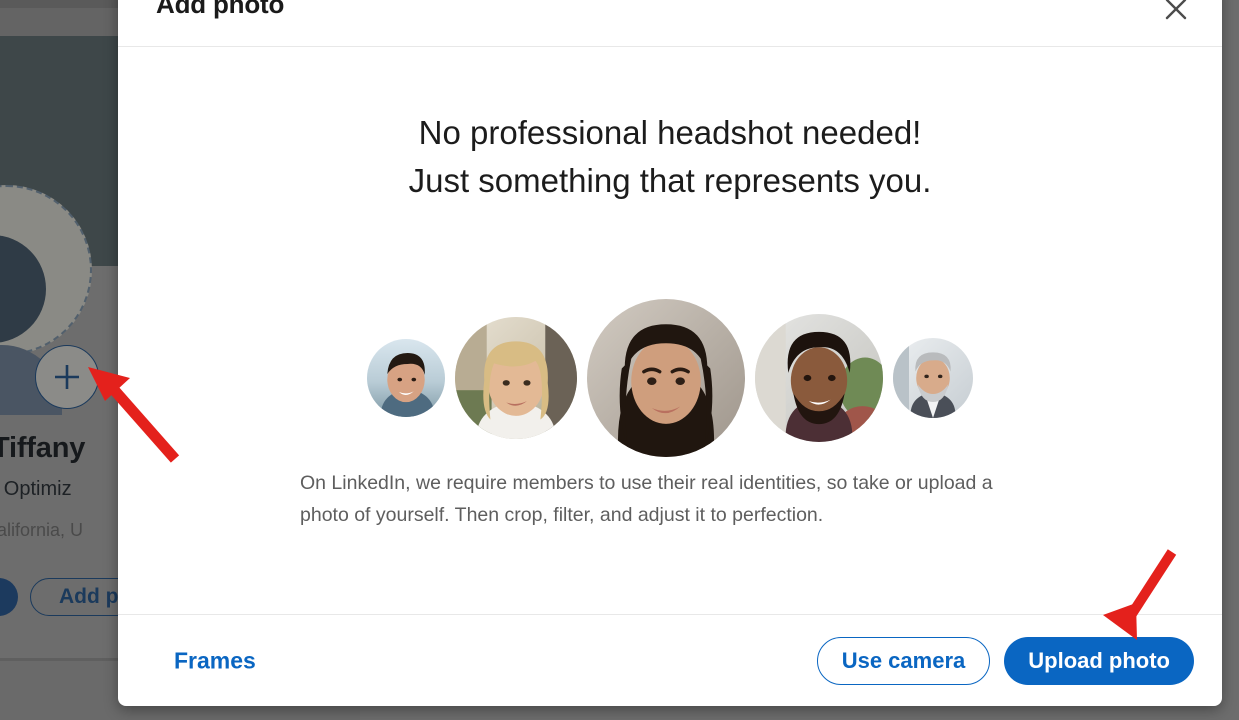  Describe the element at coordinates (670, 180) in the screenshot. I see `headline-line-2: Just something that represents you.` at that location.